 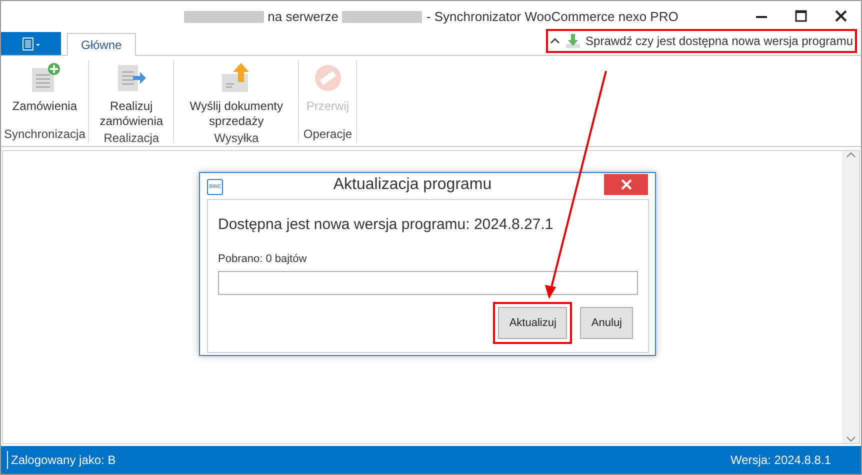 I want to click on update-message: Dostępna jest nowa wersja programu: 2024.8.27.1, so click(x=386, y=225).